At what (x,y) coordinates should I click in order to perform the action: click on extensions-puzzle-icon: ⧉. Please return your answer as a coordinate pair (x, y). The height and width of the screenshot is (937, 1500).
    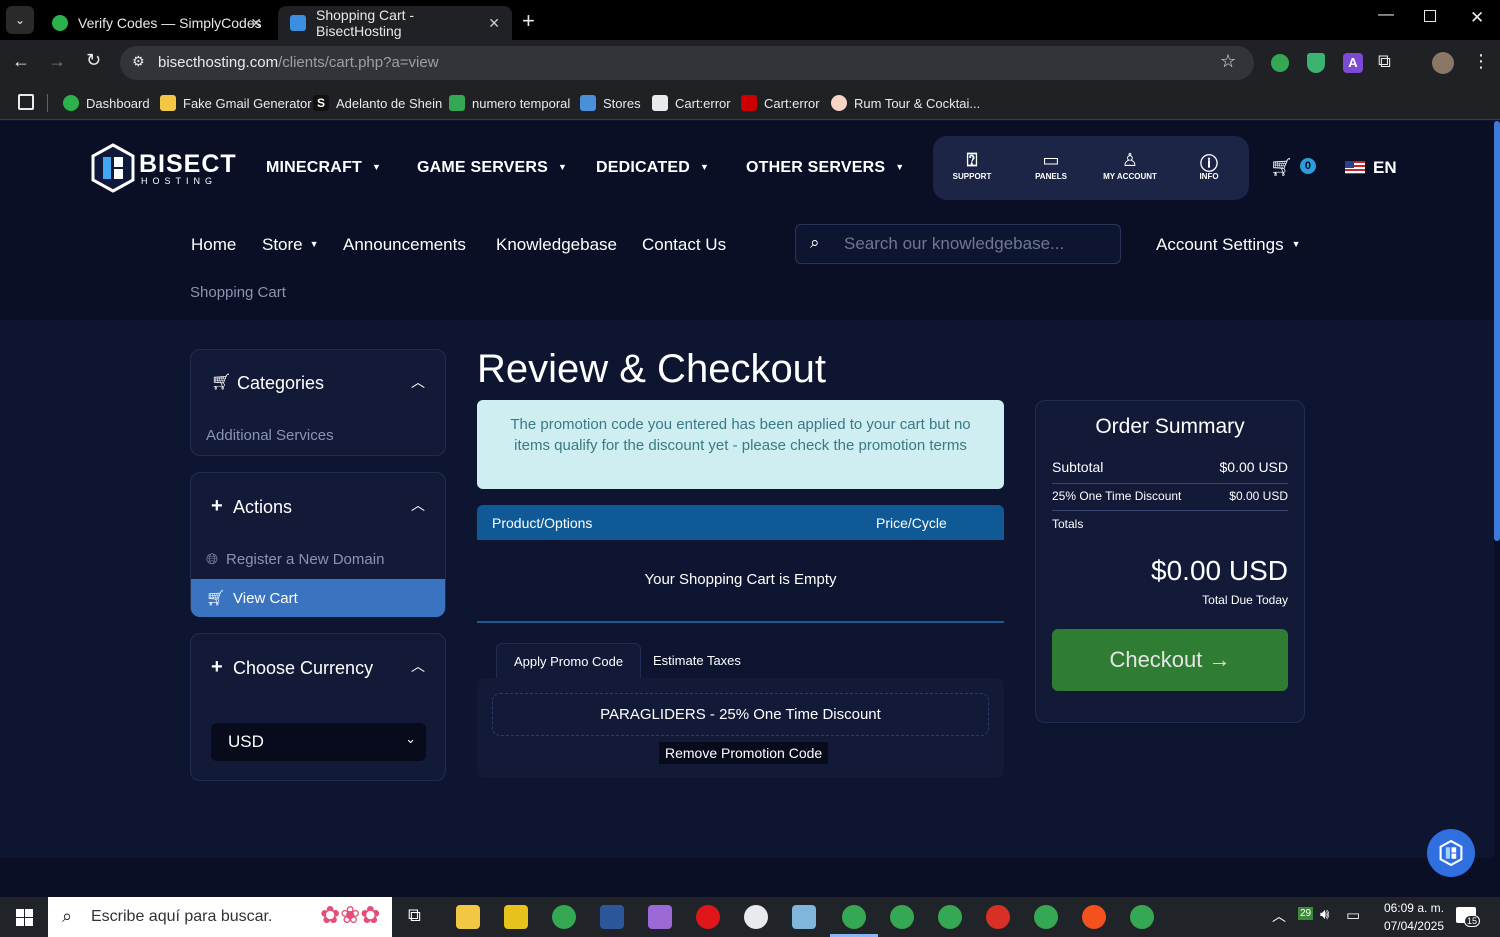
    Looking at the image, I should click on (1384, 61).